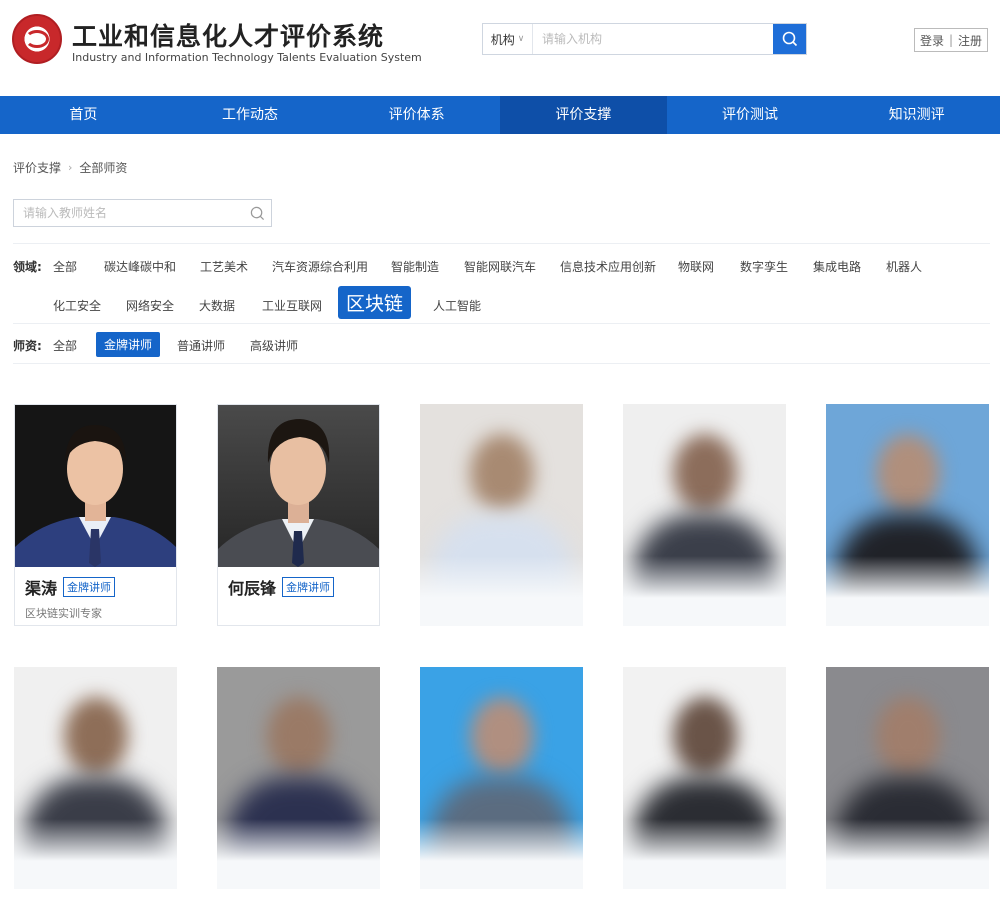  What do you see at coordinates (653, 39) in the screenshot?
I see `org-search-input` at bounding box center [653, 39].